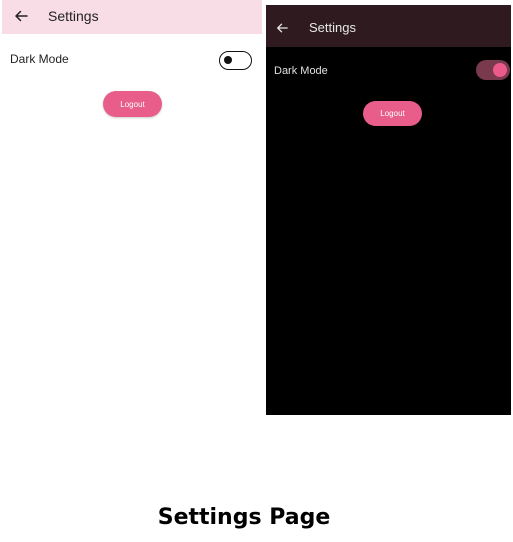 The width and height of the screenshot is (513, 542). Describe the element at coordinates (132, 17) in the screenshot. I see `app-bar: Settings` at that location.